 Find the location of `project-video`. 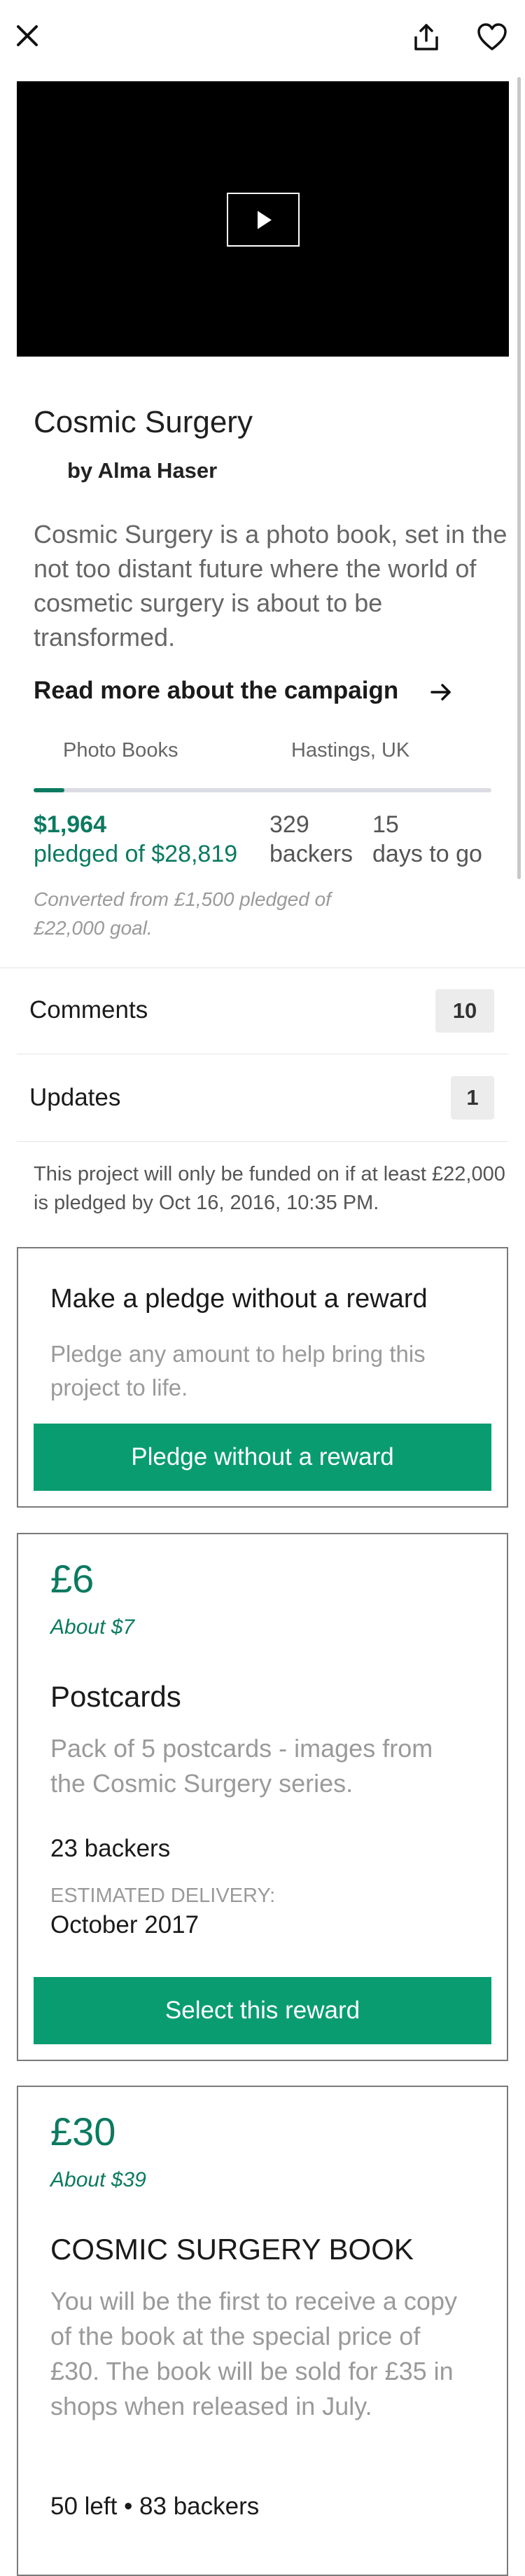

project-video is located at coordinates (263, 219).